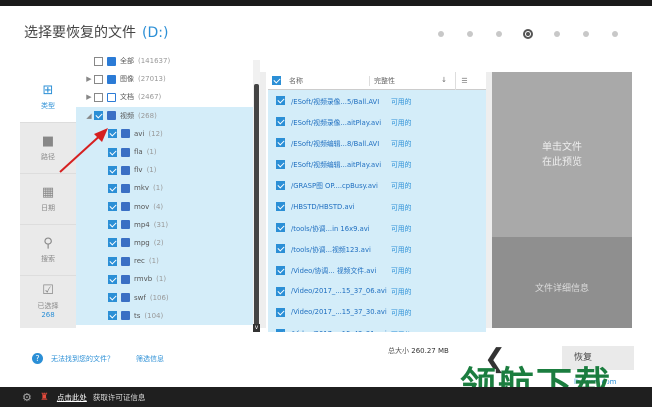 The image size is (652, 407). I want to click on tree-row-images: ▶ 图像 (27013), so click(168, 79).